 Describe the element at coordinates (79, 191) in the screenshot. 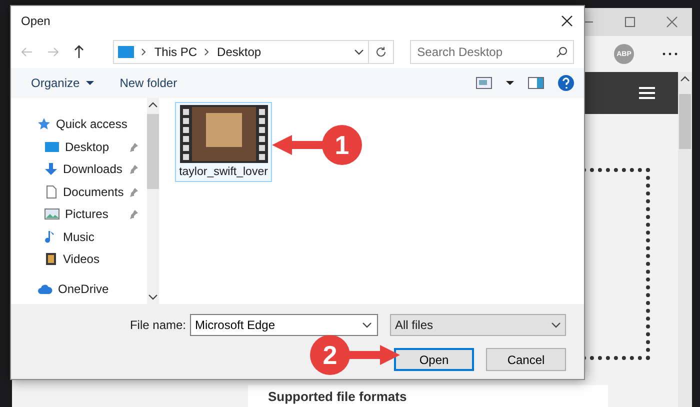

I see `nav-item: Documents` at that location.